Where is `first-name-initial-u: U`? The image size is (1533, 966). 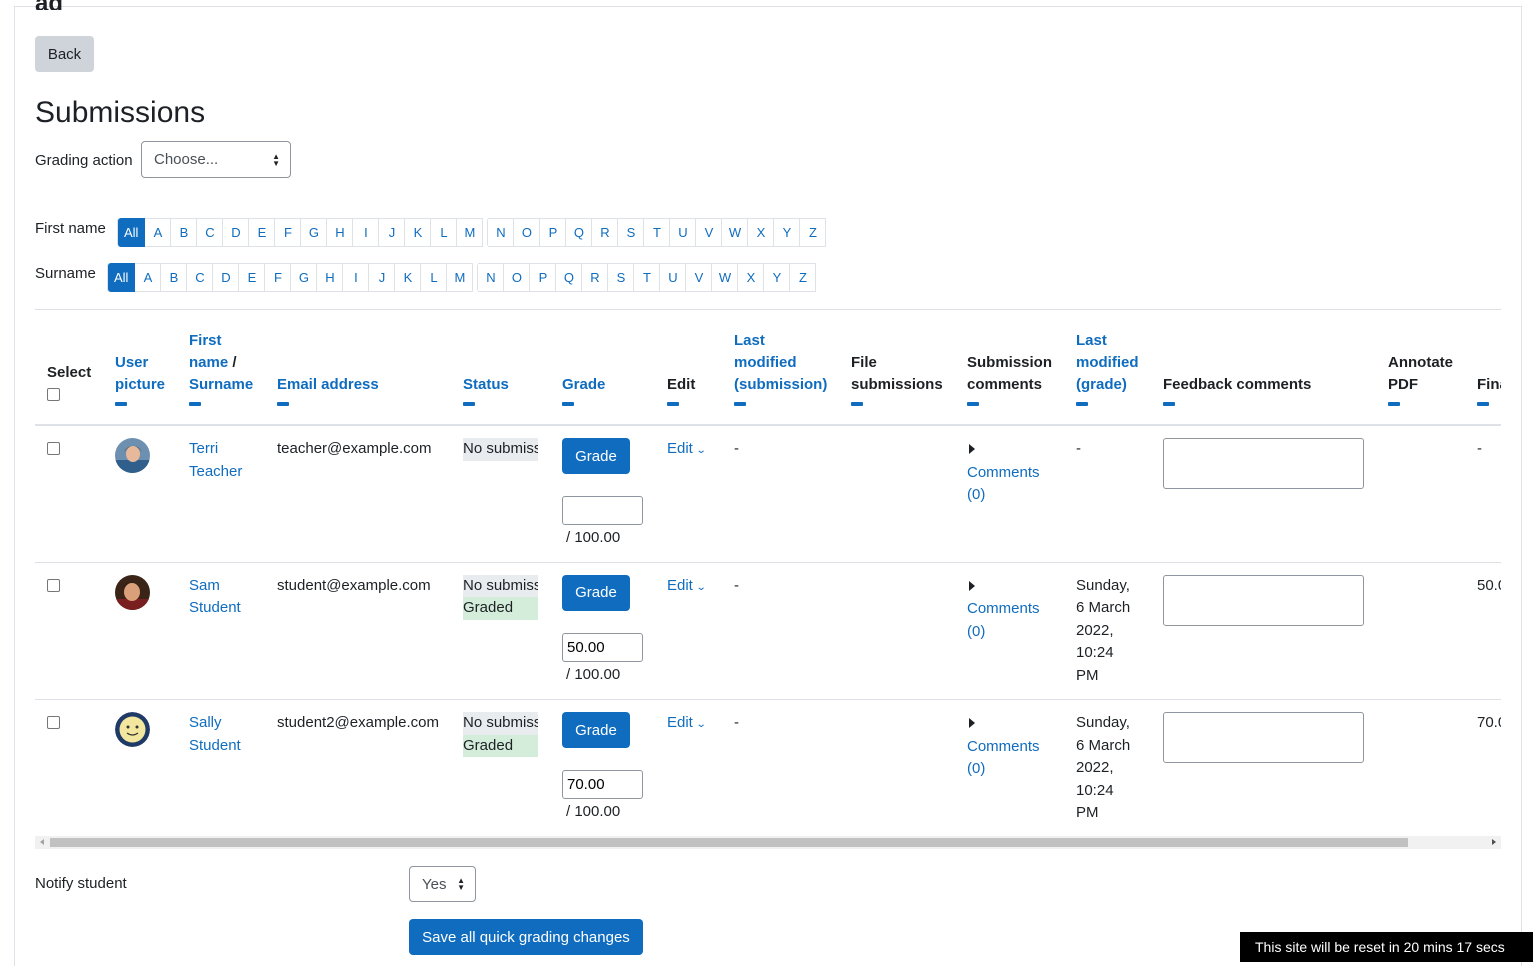 first-name-initial-u: U is located at coordinates (683, 232).